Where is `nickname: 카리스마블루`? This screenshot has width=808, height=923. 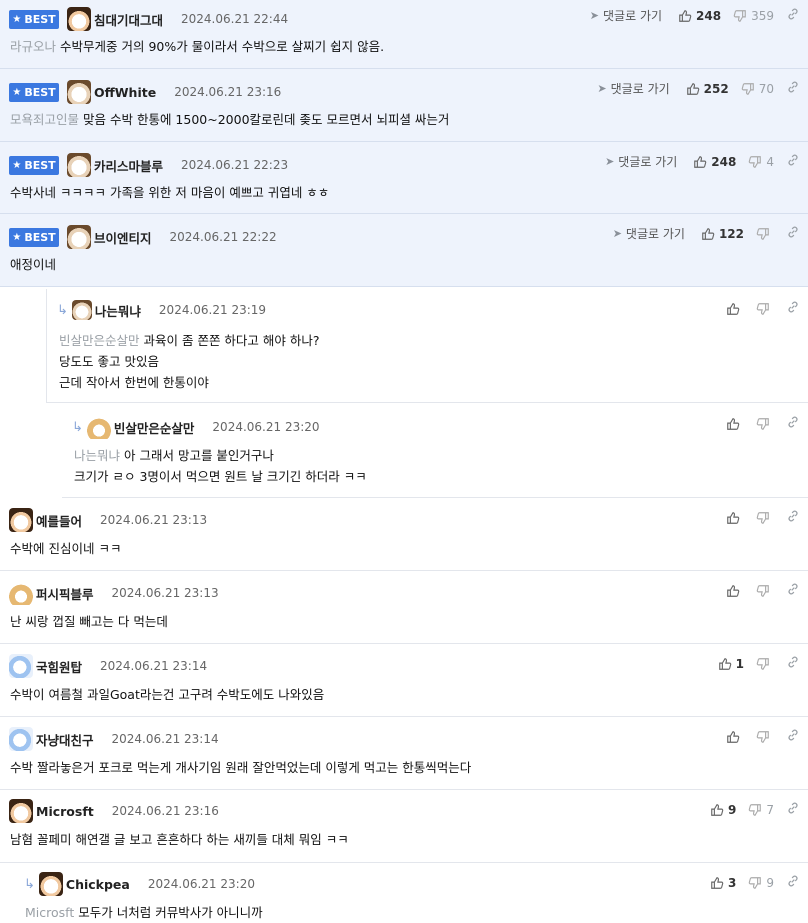
nickname: 카리스마블루 is located at coordinates (128, 165).